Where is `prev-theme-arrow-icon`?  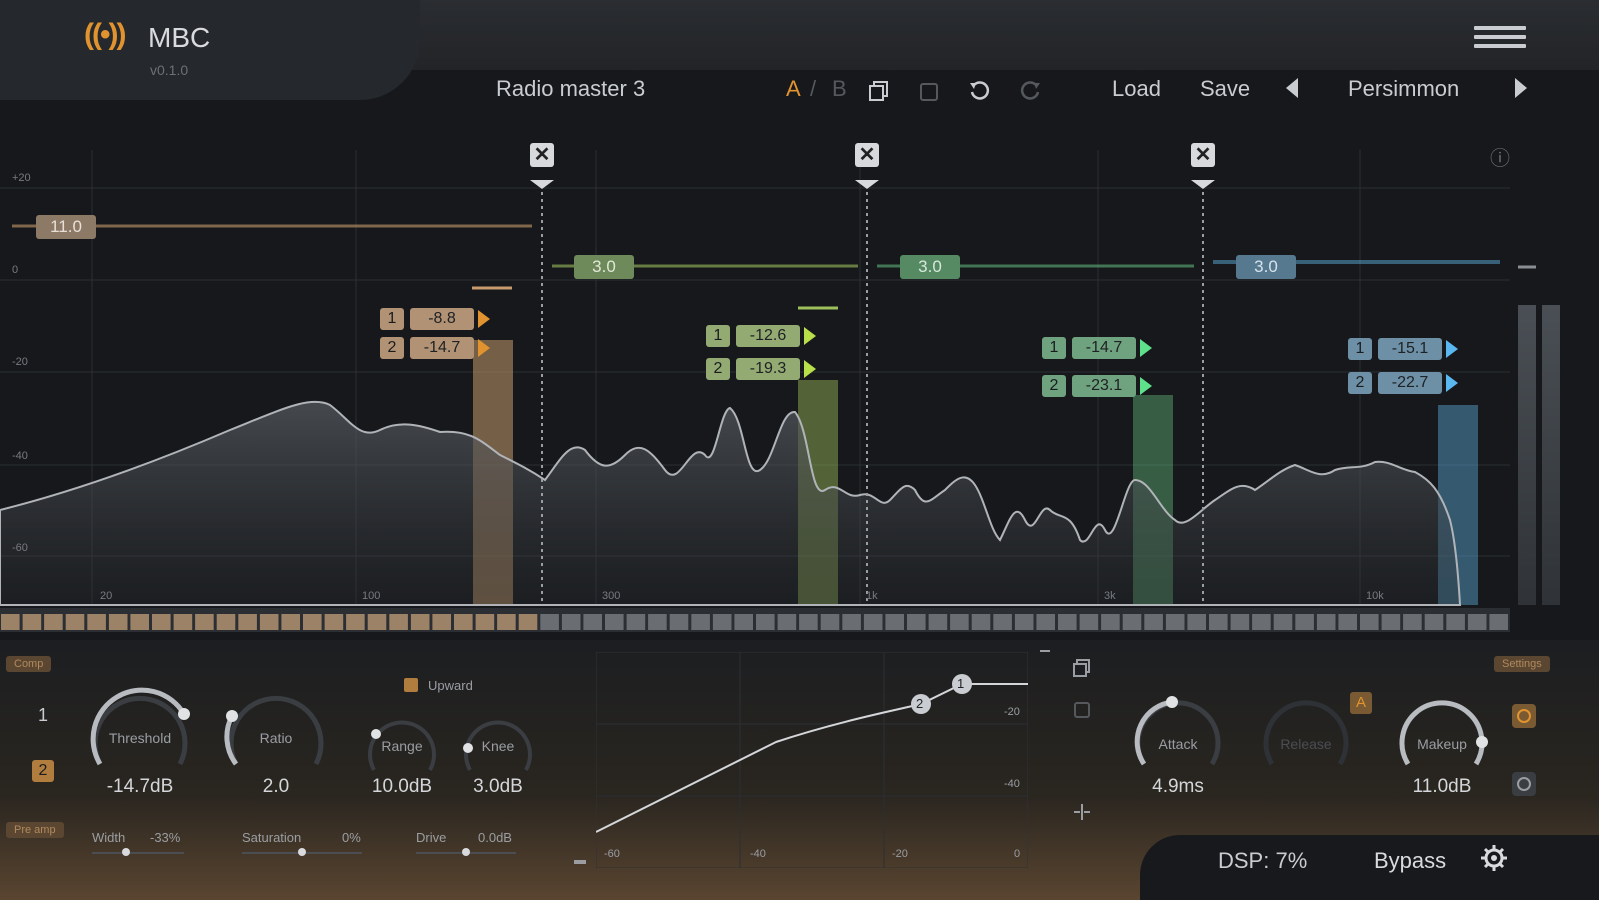
prev-theme-arrow-icon is located at coordinates (1292, 88).